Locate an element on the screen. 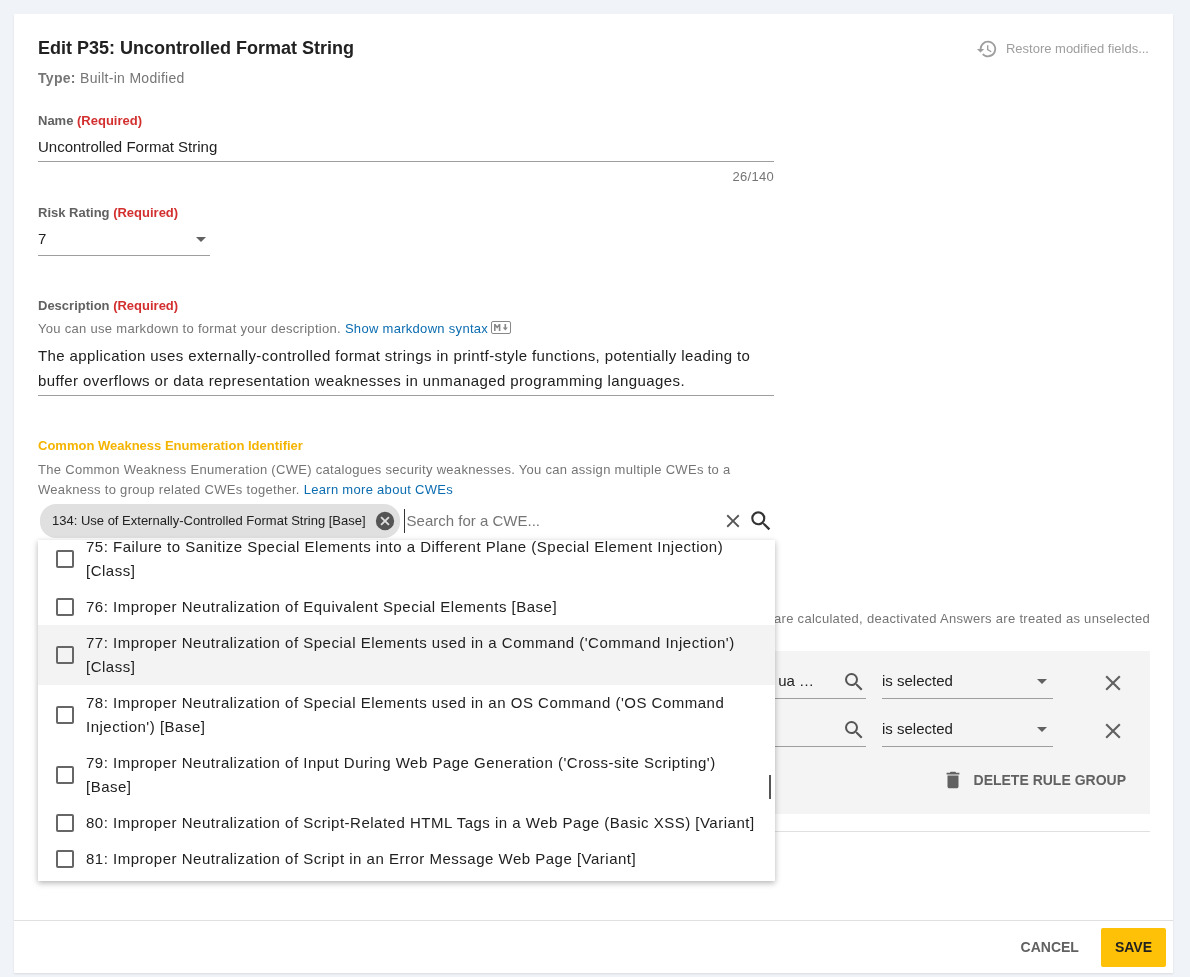  markdown-icon is located at coordinates (501, 327).